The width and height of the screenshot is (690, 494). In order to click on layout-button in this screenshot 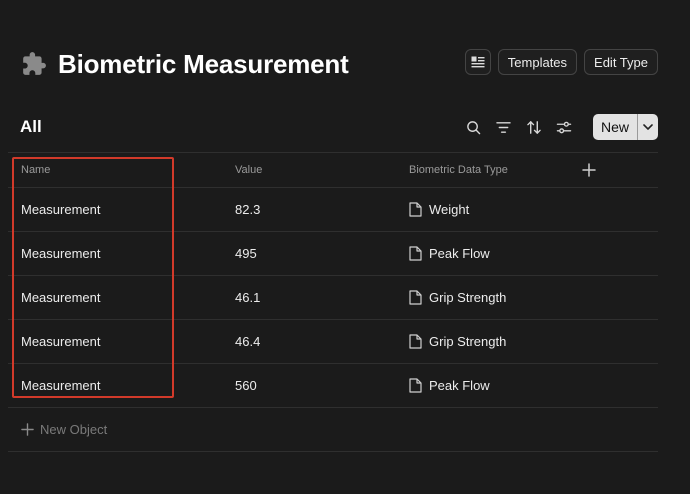, I will do `click(477, 62)`.